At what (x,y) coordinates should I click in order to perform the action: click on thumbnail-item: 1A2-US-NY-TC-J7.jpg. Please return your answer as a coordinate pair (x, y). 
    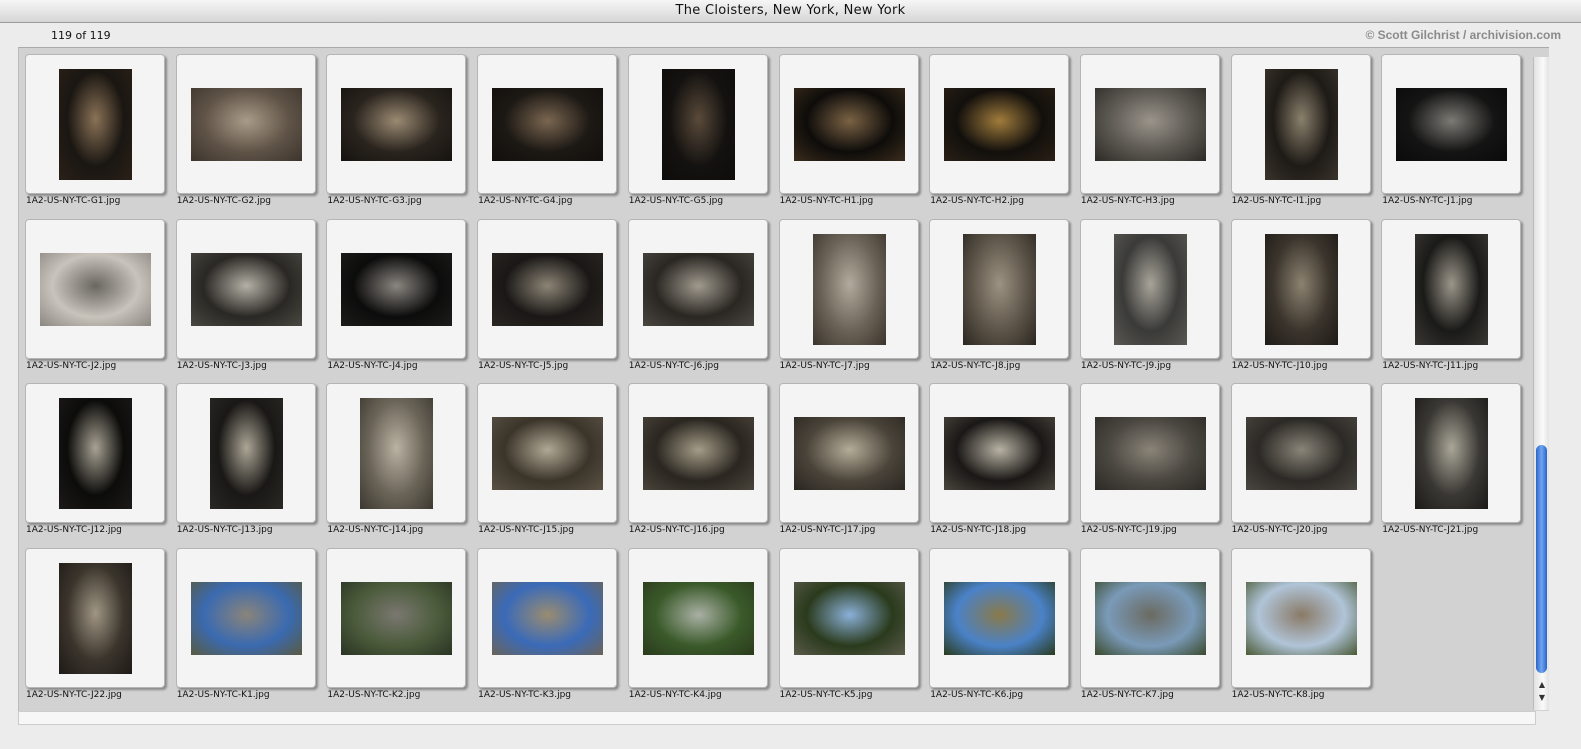
    Looking at the image, I should click on (853, 298).